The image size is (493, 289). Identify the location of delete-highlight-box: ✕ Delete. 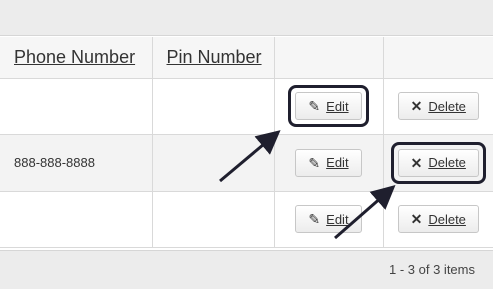
(438, 162).